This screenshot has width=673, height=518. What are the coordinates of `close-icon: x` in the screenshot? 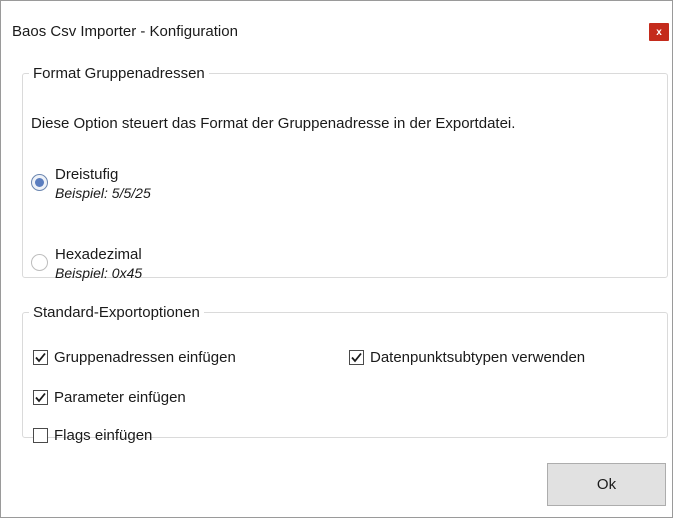 It's located at (659, 32).